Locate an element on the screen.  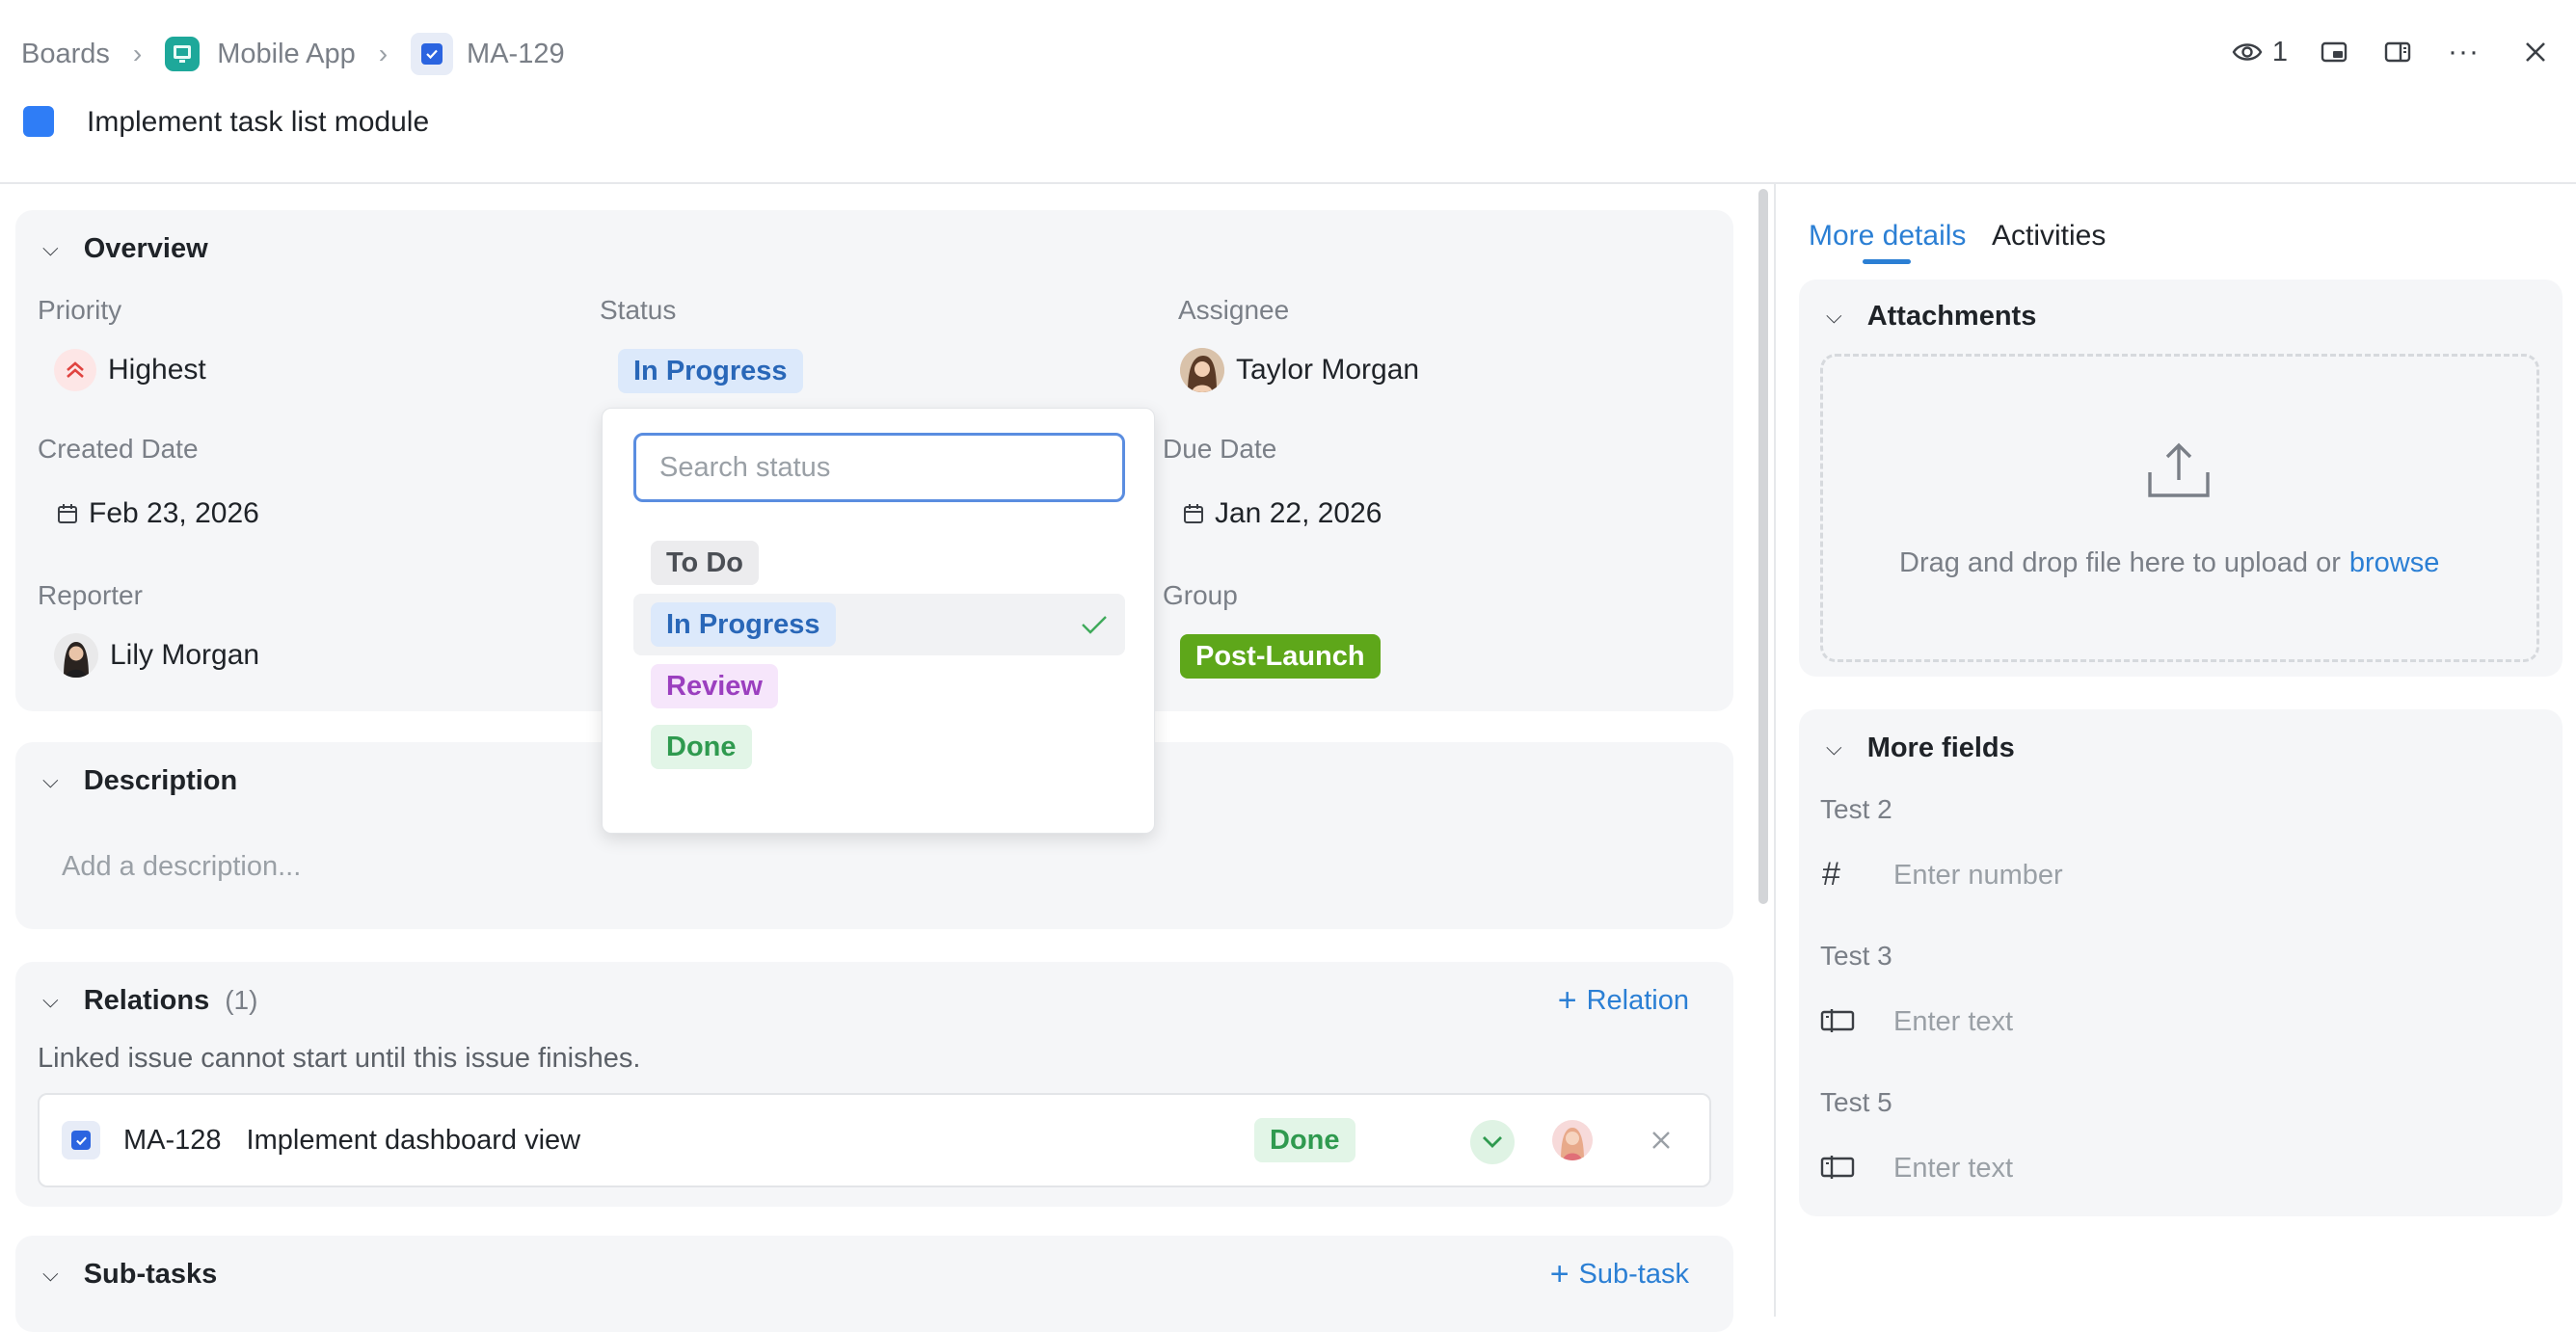
relation-status-toggle is located at coordinates (1492, 1142).